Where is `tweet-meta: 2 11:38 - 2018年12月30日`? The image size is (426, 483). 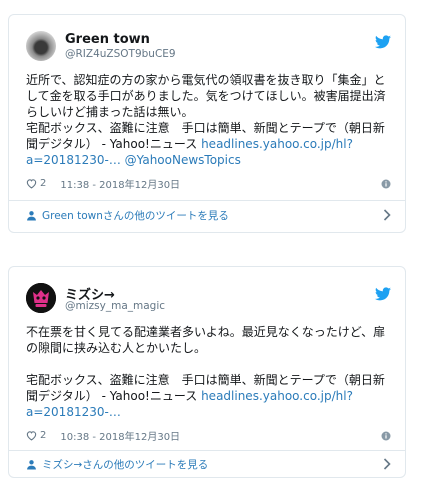 tweet-meta: 2 11:38 - 2018年12月30日 is located at coordinates (208, 183).